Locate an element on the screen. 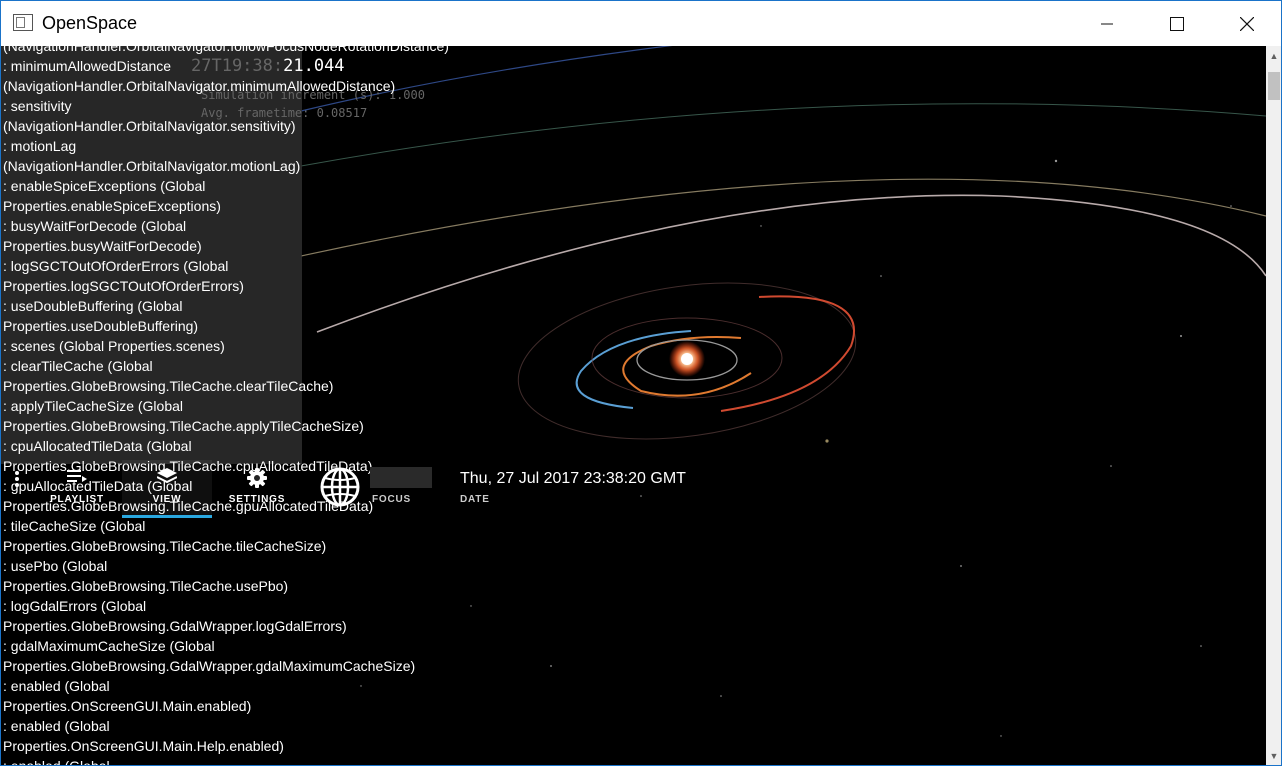 The image size is (1282, 766). date-label: DATE is located at coordinates (475, 499).